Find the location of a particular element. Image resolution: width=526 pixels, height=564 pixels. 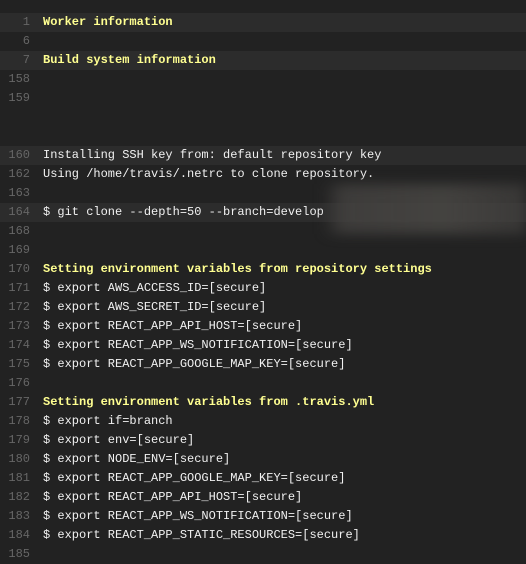

line-number-link: 160 is located at coordinates (15, 155).